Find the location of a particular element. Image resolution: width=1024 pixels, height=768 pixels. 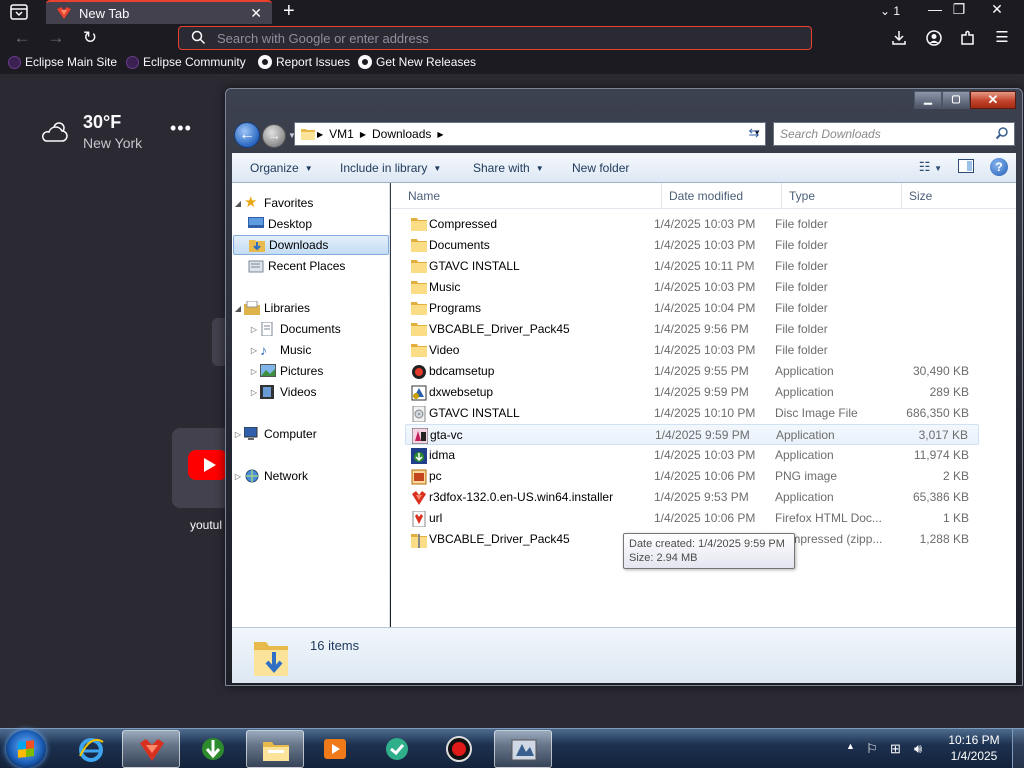

menu-icon: ☰ is located at coordinates (1002, 38).